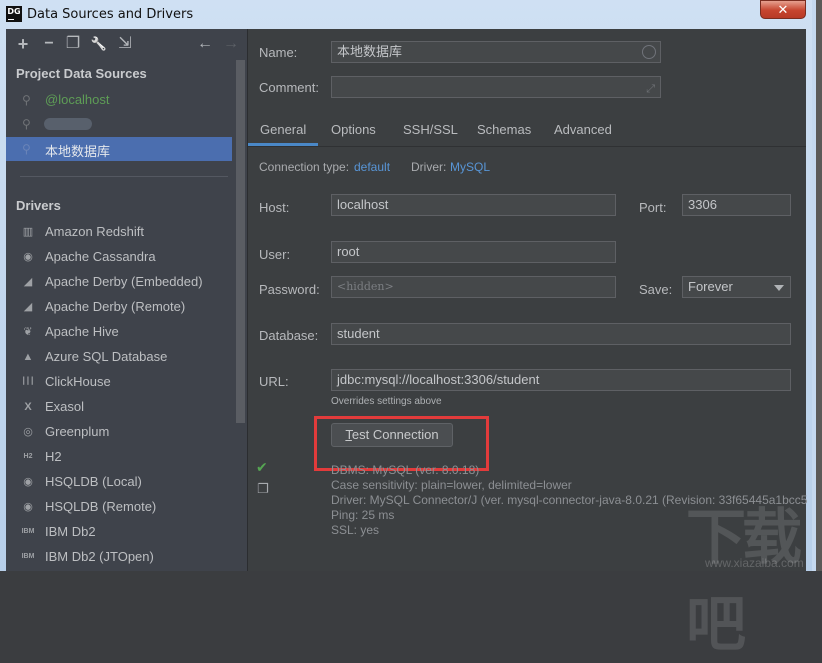 The height and width of the screenshot is (663, 822). Describe the element at coordinates (473, 252) in the screenshot. I see `user-input: root` at that location.